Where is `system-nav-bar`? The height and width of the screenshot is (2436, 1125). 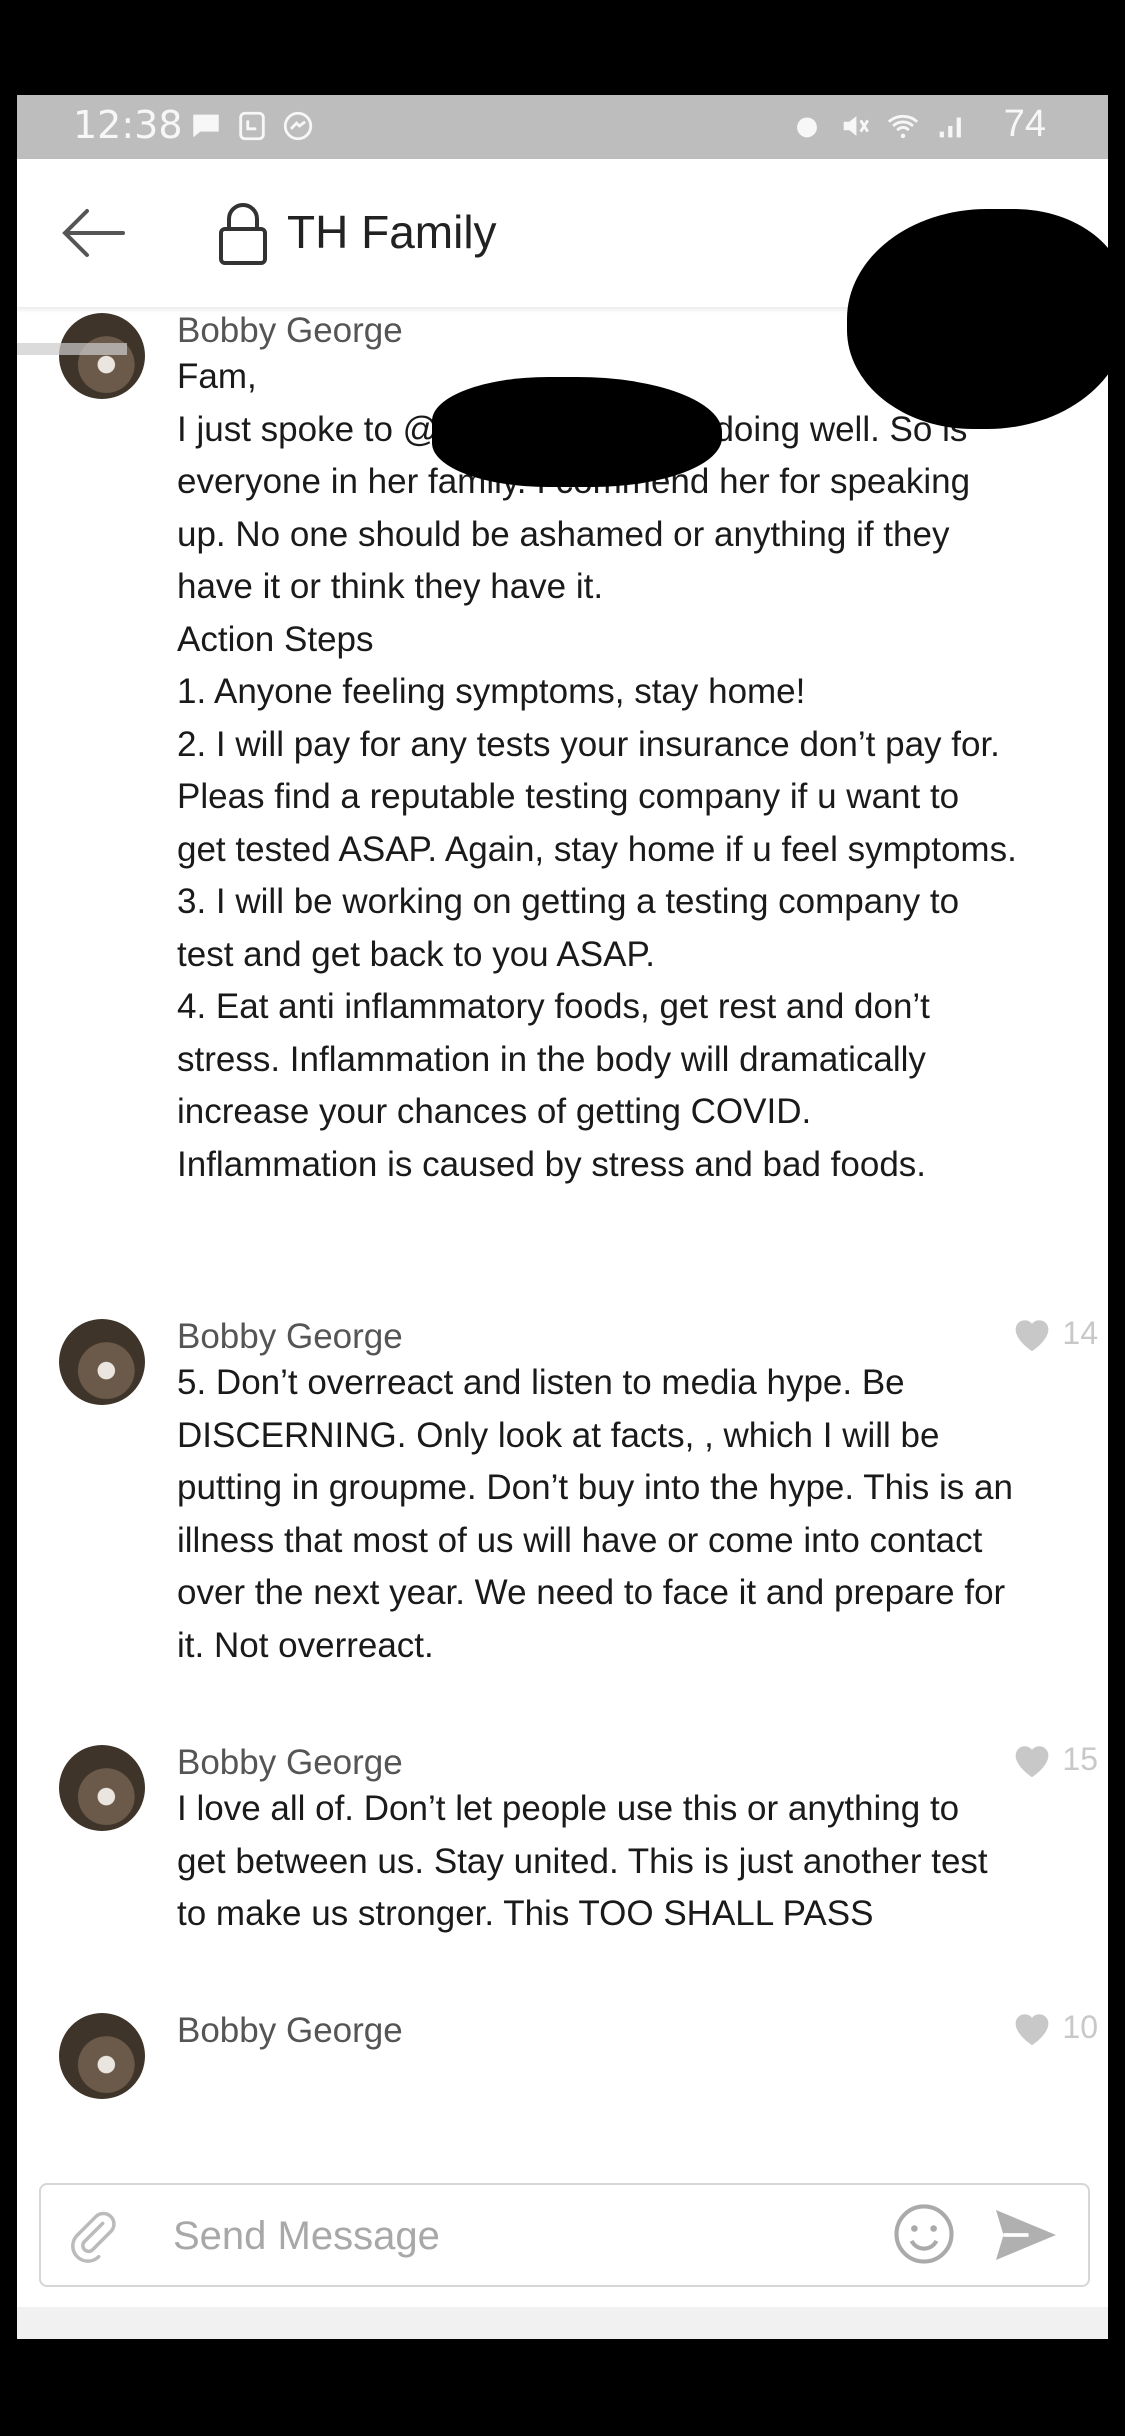 system-nav-bar is located at coordinates (562, 2323).